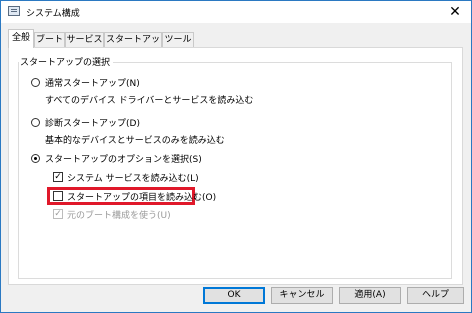  Describe the element at coordinates (35, 82) in the screenshot. I see `normal-startup-radio` at that location.